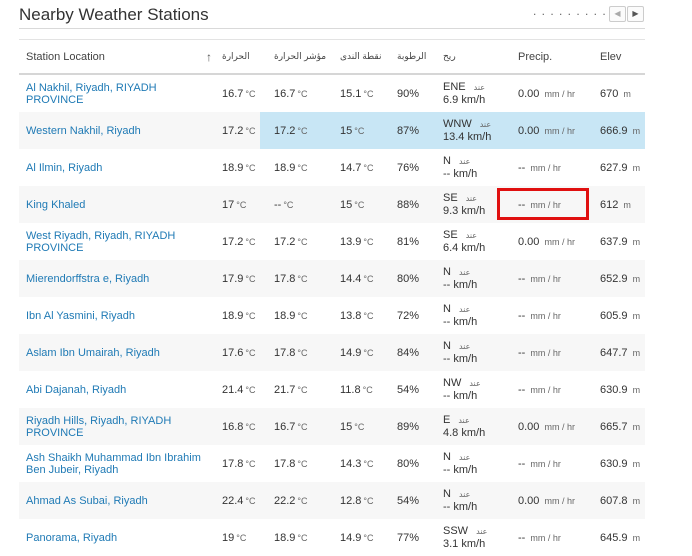 The image size is (692, 556). I want to click on elevation-cell: 605.9 m, so click(620, 315).